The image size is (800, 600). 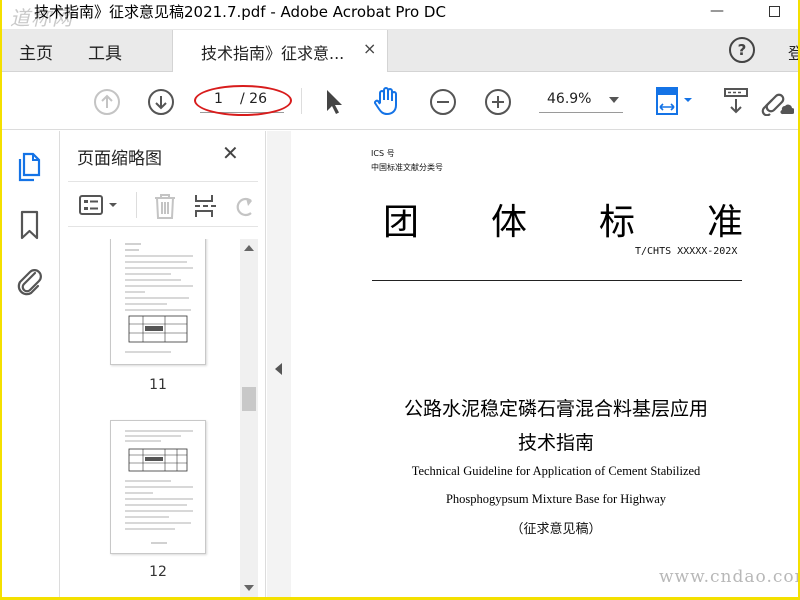 I want to click on trash-icon, so click(x=165, y=206).